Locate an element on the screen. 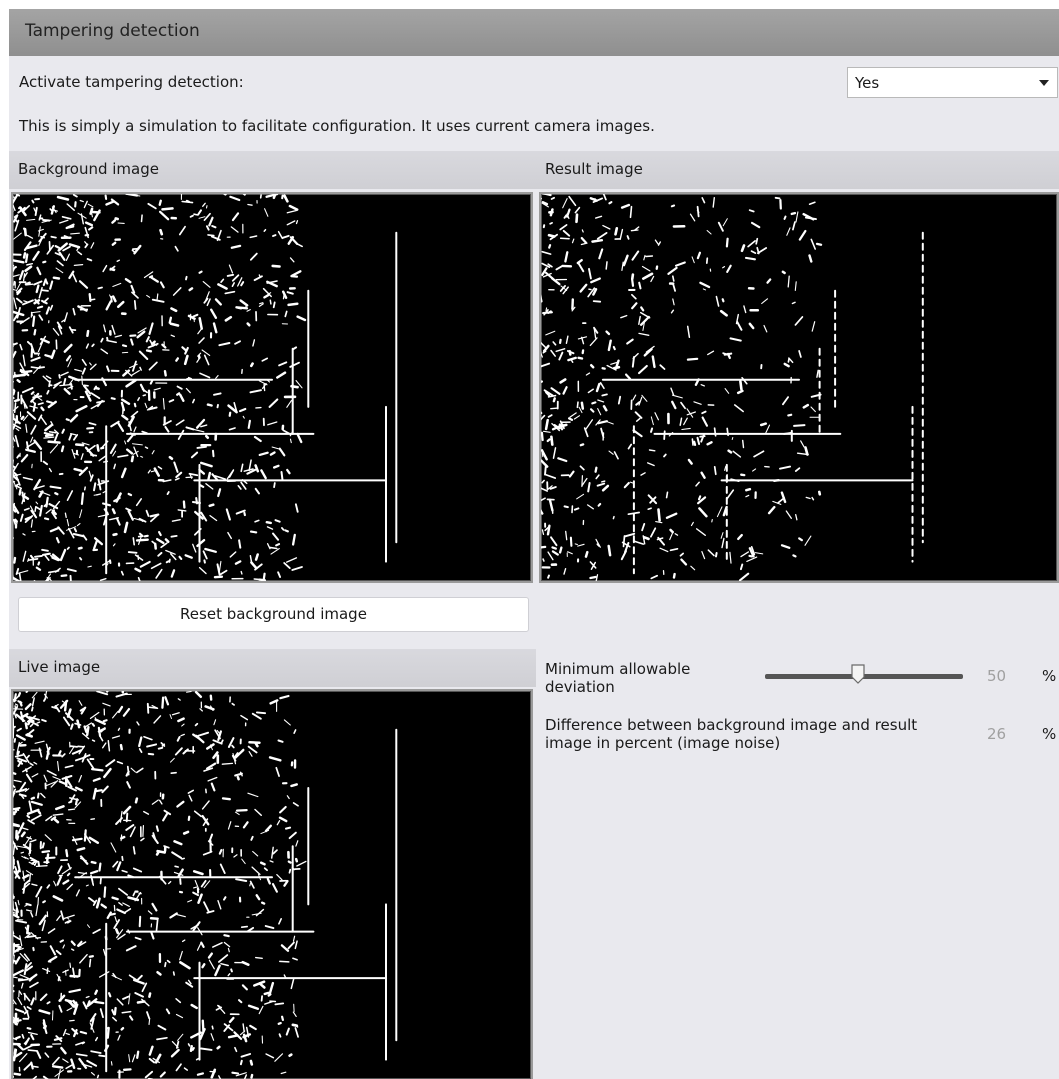 The width and height of the screenshot is (1059, 1079). background-image-header: Background image is located at coordinates (272, 170).